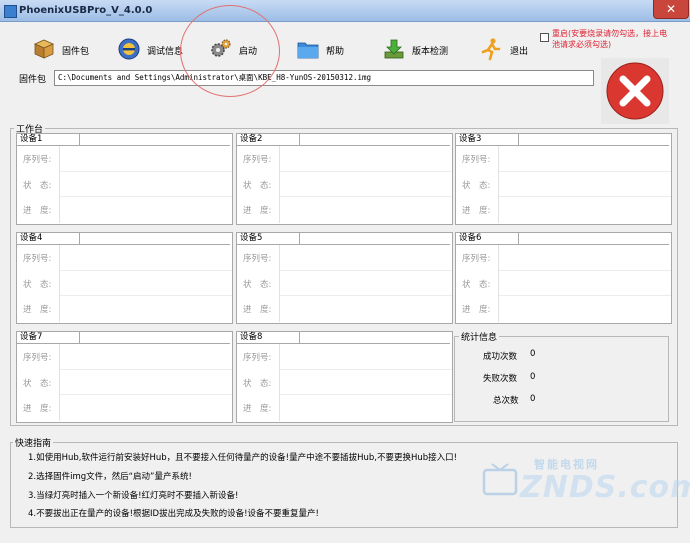  I want to click on total-count-value: 0, so click(533, 399).